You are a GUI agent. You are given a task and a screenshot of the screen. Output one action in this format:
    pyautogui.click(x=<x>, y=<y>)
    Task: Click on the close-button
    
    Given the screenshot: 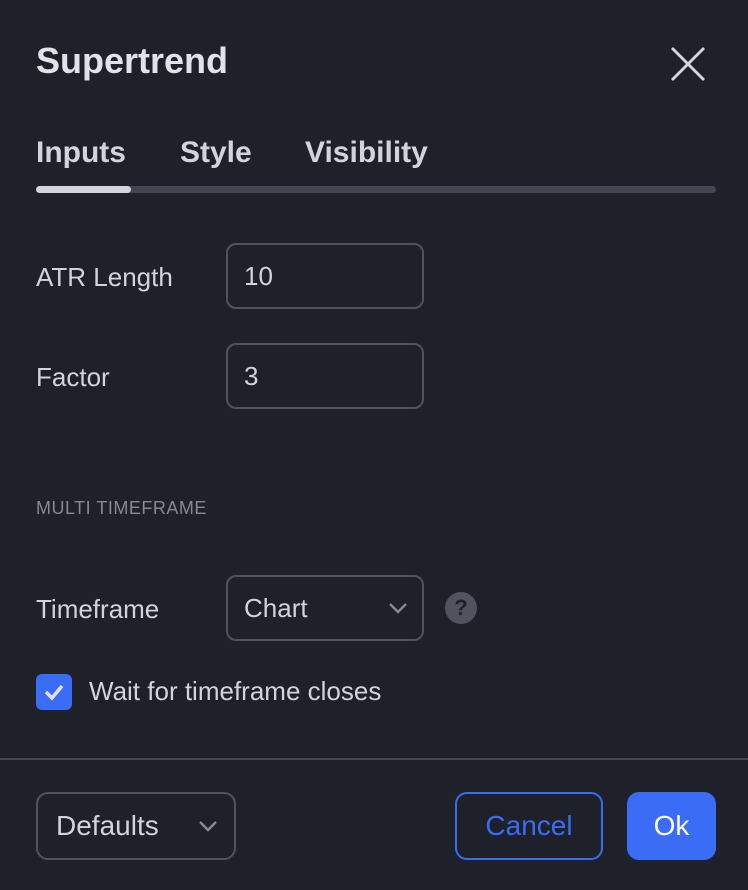 What is the action you would take?
    pyautogui.click(x=688, y=64)
    